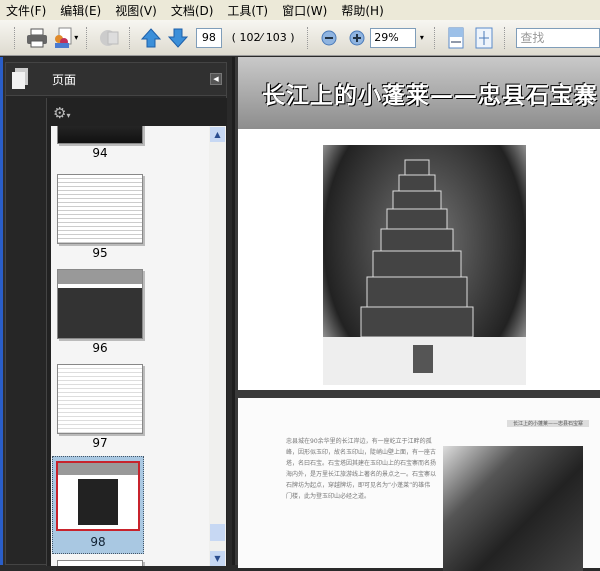 The image size is (600, 571). I want to click on collaborate-button: ▾, so click(65, 38).